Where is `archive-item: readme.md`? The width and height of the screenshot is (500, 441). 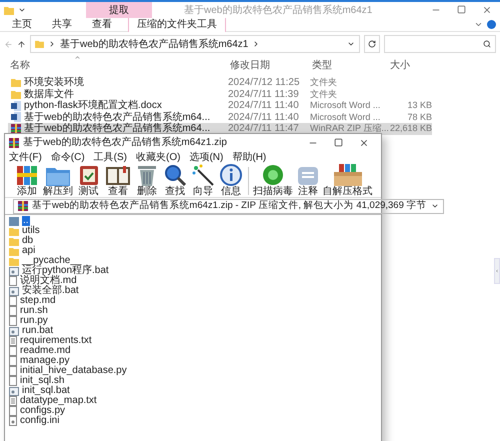
archive-item: readme.md is located at coordinates (193, 351).